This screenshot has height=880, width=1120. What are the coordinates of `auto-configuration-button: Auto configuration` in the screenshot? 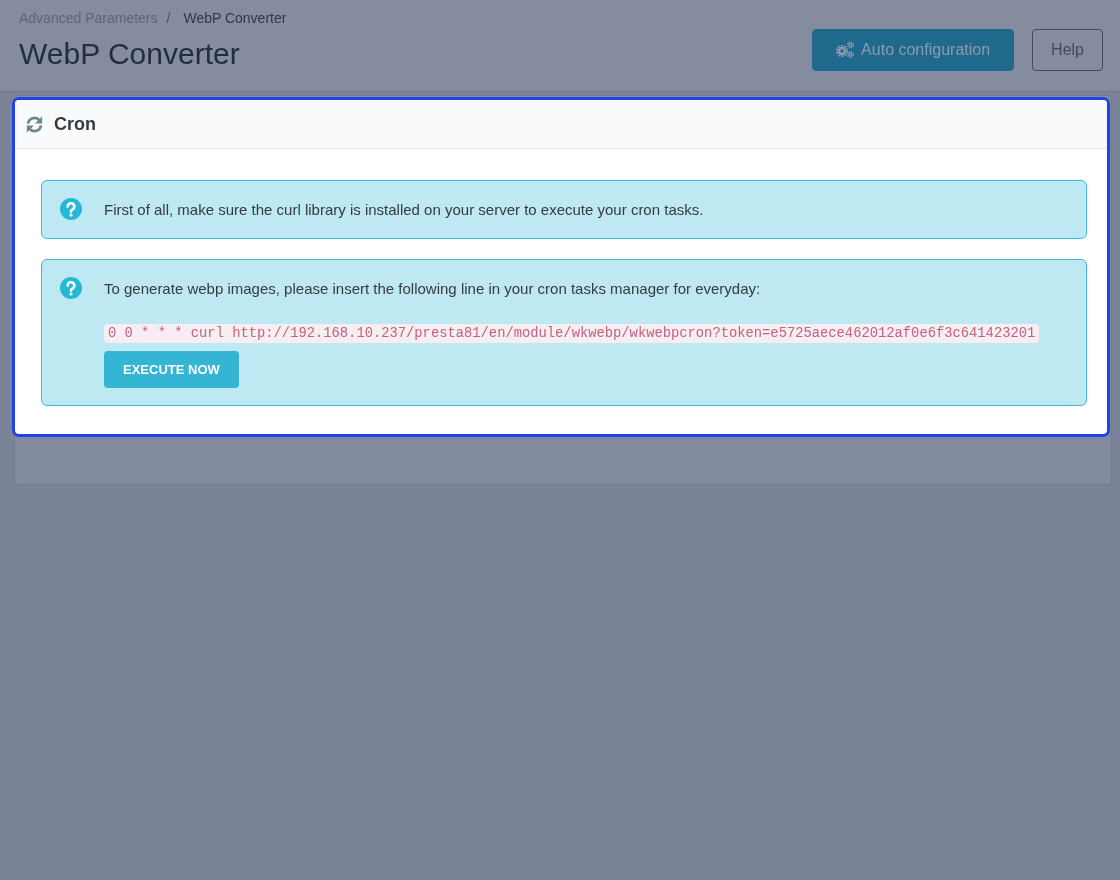 It's located at (913, 50).